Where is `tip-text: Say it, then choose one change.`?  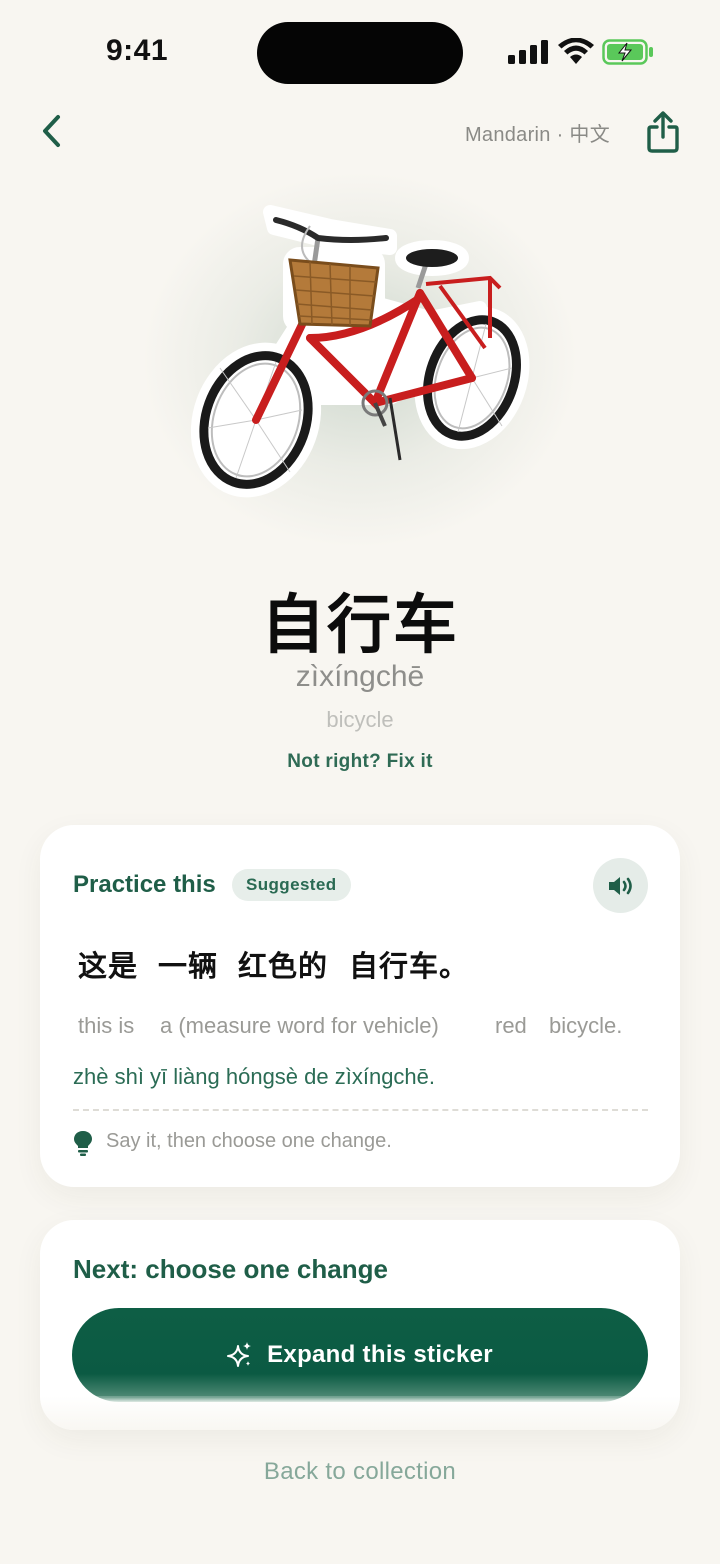 tip-text: Say it, then choose one change. is located at coordinates (249, 1141).